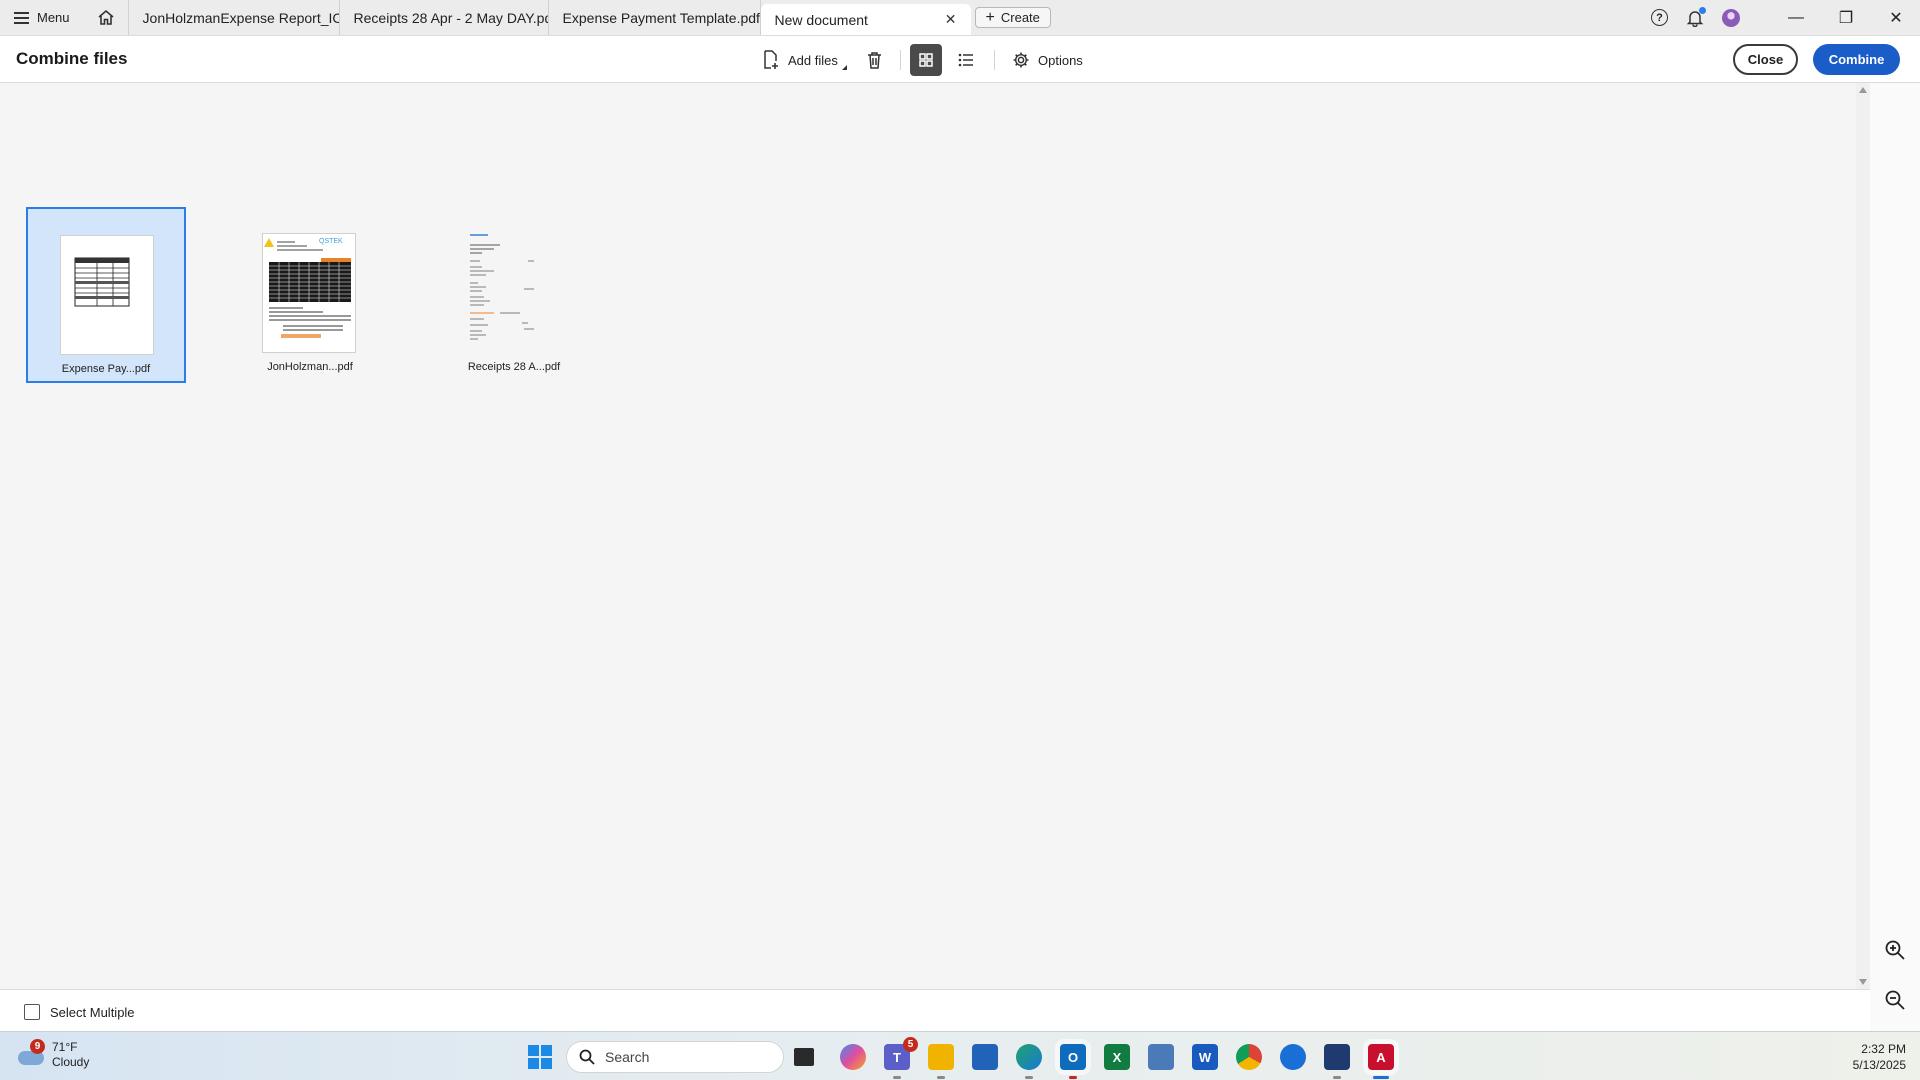 This screenshot has width=1920, height=1080. I want to click on add-files-button: Add files, so click(804, 60).